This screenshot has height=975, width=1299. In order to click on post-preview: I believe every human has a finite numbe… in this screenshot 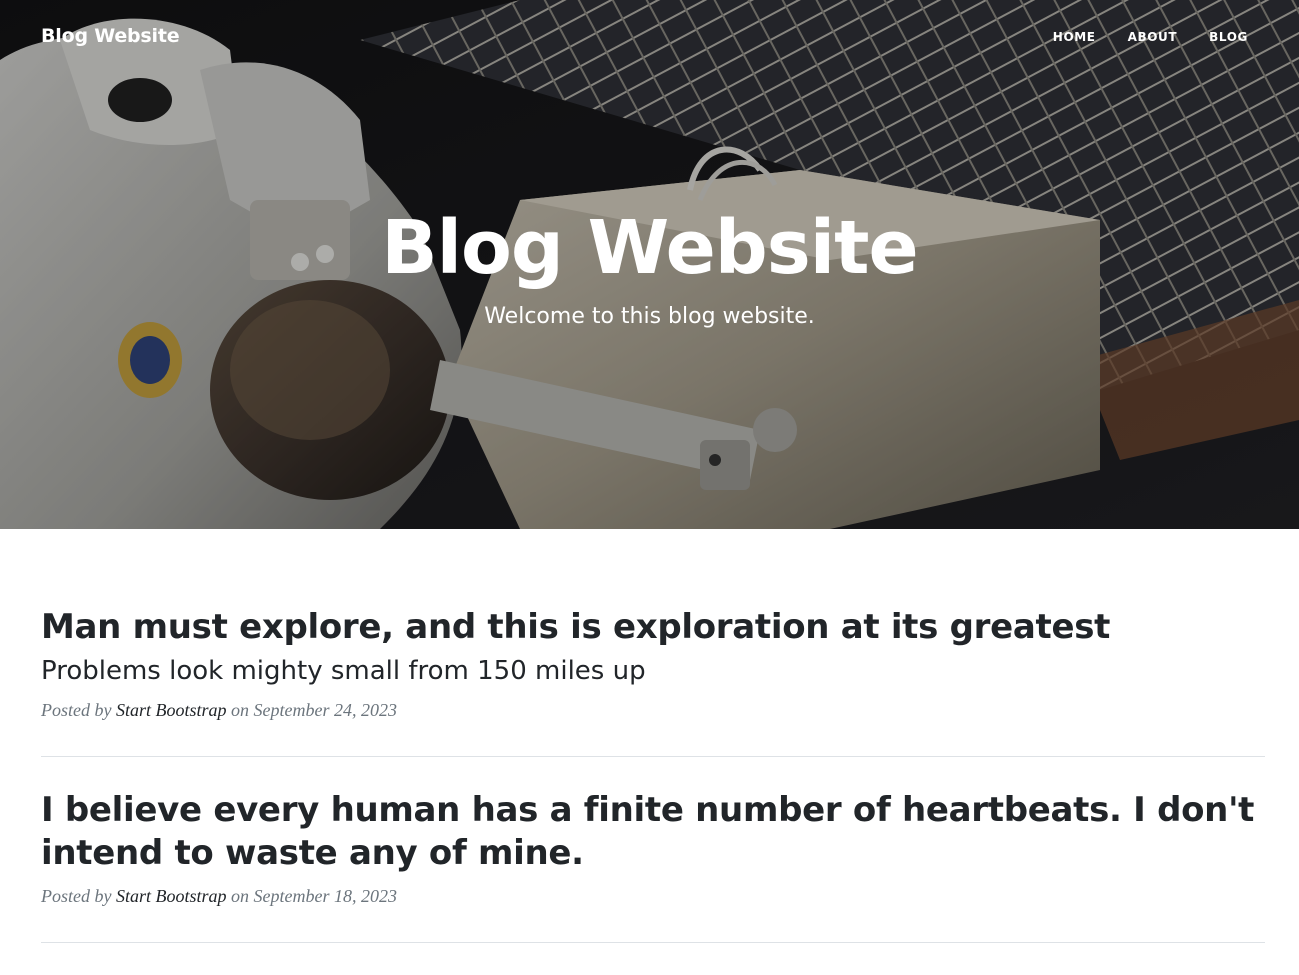, I will do `click(653, 848)`.